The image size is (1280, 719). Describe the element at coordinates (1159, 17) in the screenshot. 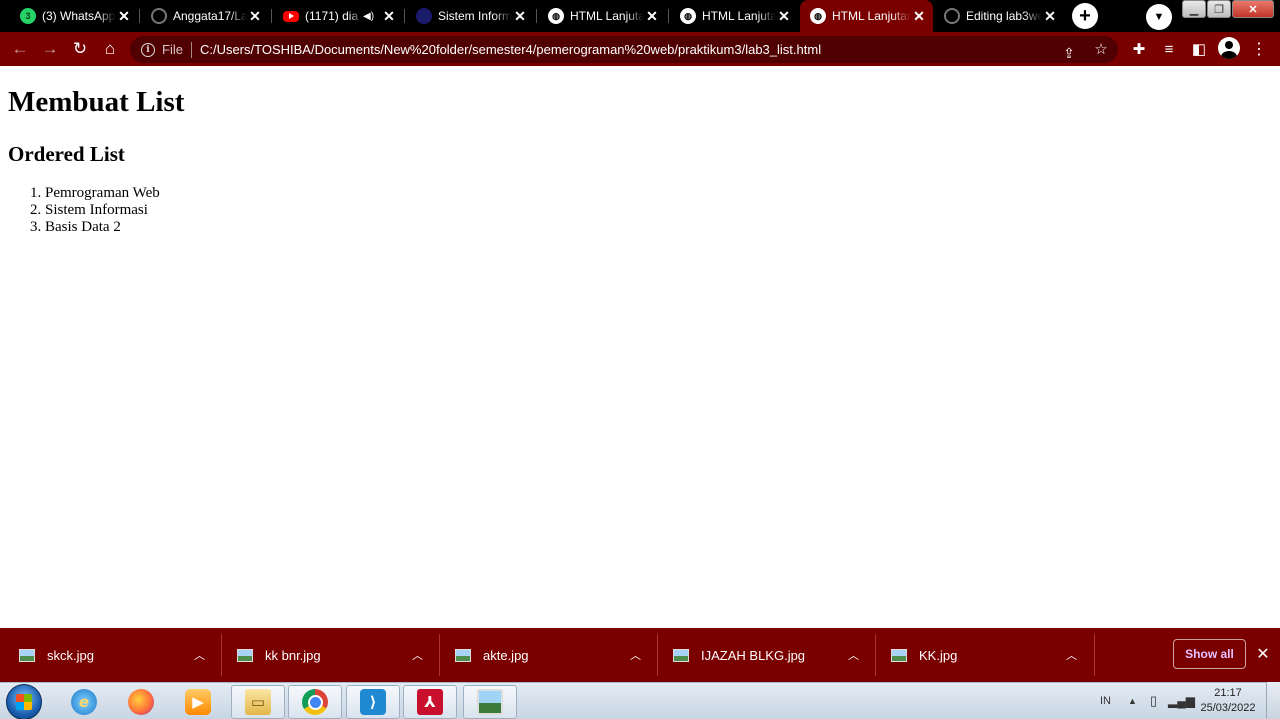

I see `tab-search-button: ▼` at that location.